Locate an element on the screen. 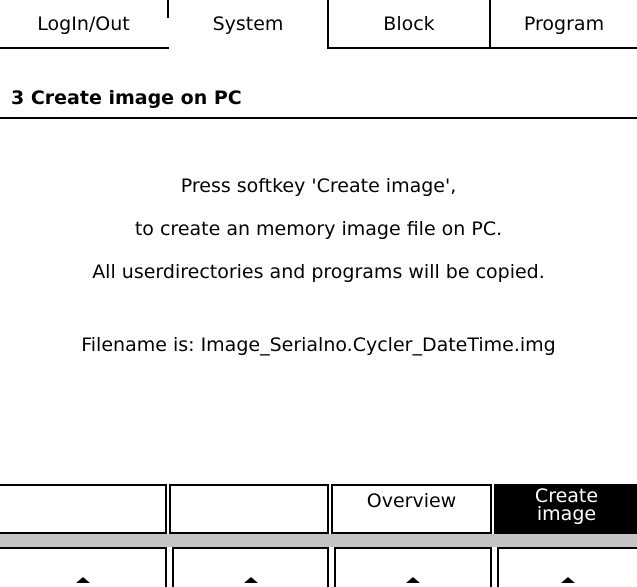  instruction-line-1: Press softkey 'Create image', is located at coordinates (318, 186).